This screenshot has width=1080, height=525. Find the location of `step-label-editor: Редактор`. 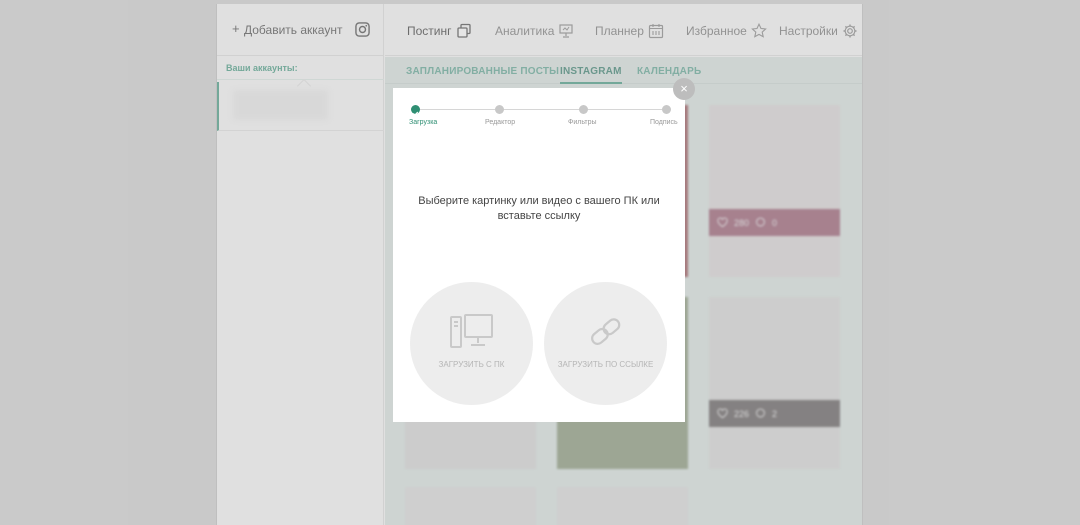

step-label-editor: Редактор is located at coordinates (500, 122).